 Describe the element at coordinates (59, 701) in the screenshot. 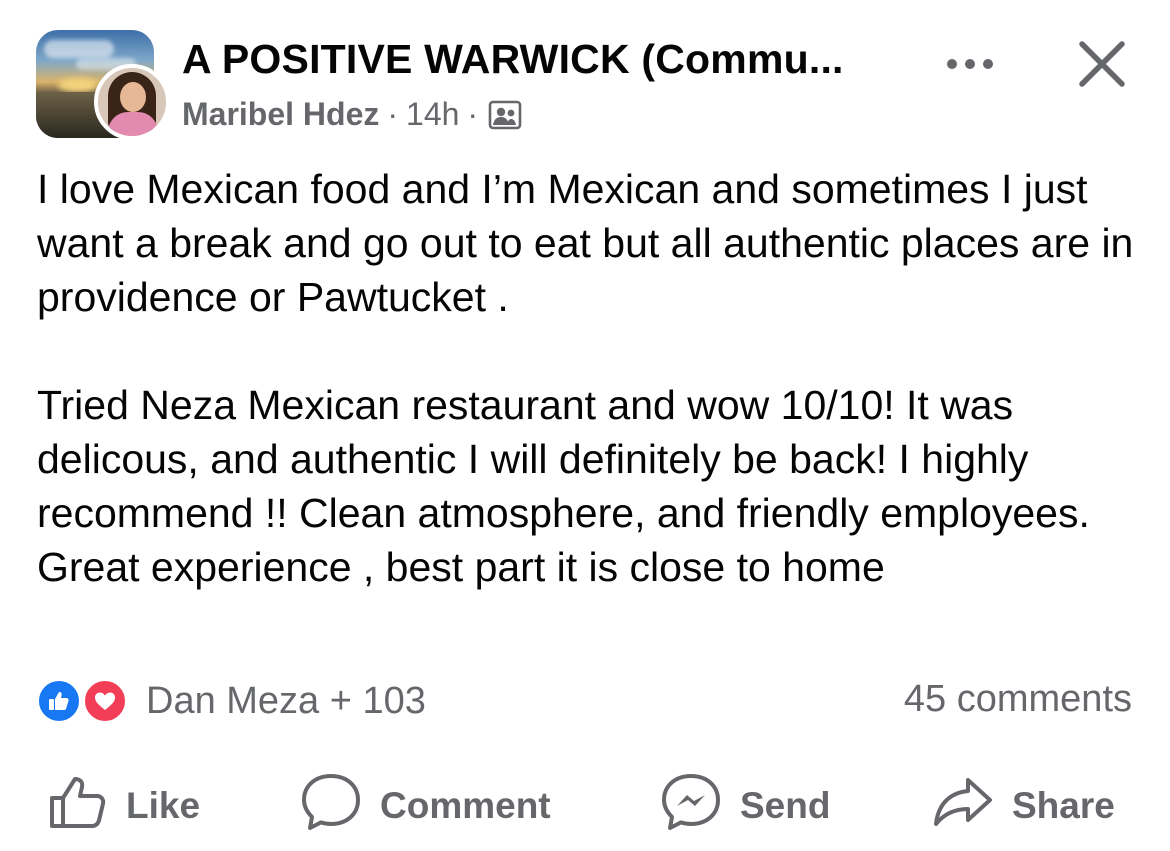

I see `like-reaction-icon` at that location.